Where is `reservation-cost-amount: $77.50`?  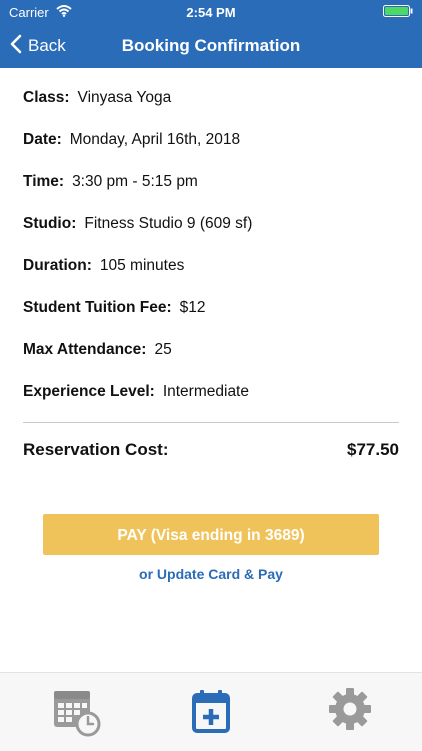 reservation-cost-amount: $77.50 is located at coordinates (373, 449).